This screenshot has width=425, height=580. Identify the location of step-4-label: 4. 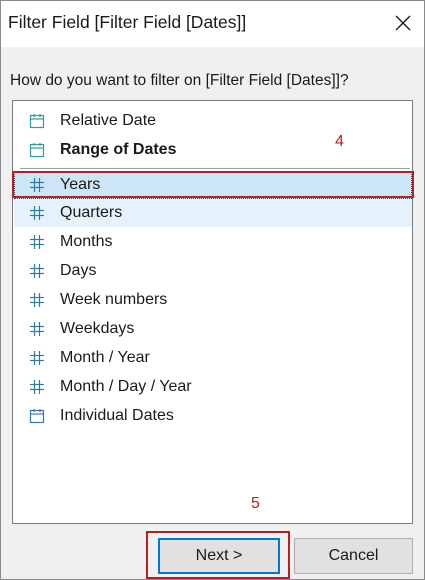
(339, 141).